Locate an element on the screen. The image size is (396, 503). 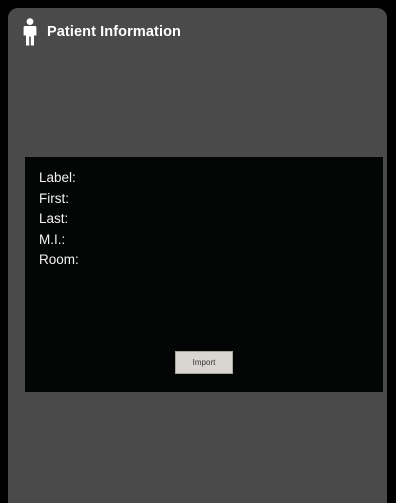
last-name-label: Last: is located at coordinates (54, 218).